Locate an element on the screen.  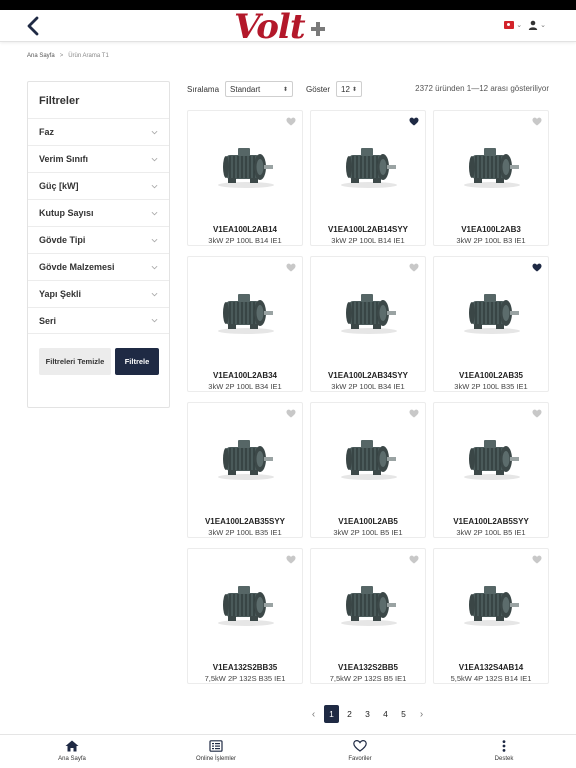
sort-select: Standart ⬍ is located at coordinates (259, 89).